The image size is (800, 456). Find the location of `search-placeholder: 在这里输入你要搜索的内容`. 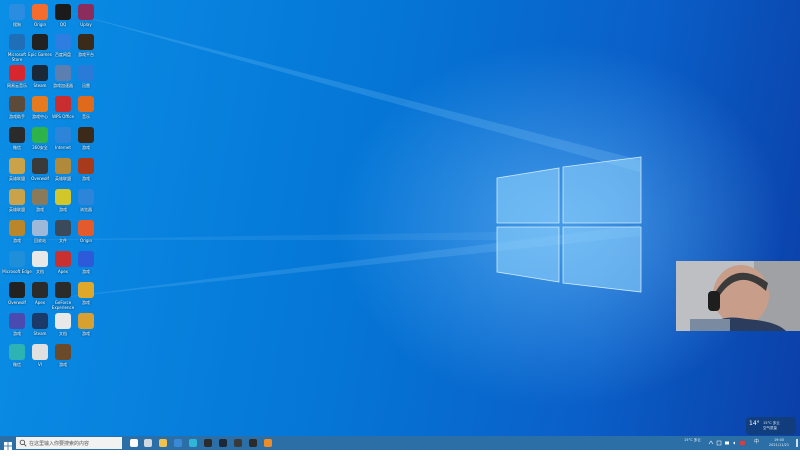

search-placeholder: 在这里输入你要搜索的内容 is located at coordinates (59, 444).